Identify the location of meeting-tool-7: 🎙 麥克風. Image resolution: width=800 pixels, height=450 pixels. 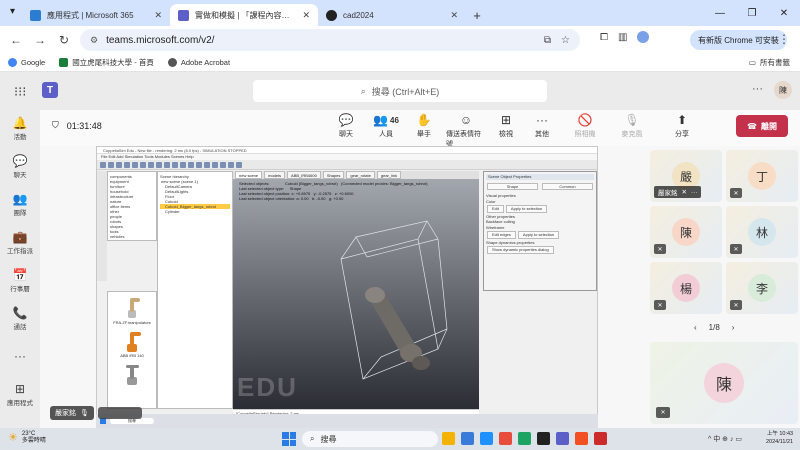
(632, 126).